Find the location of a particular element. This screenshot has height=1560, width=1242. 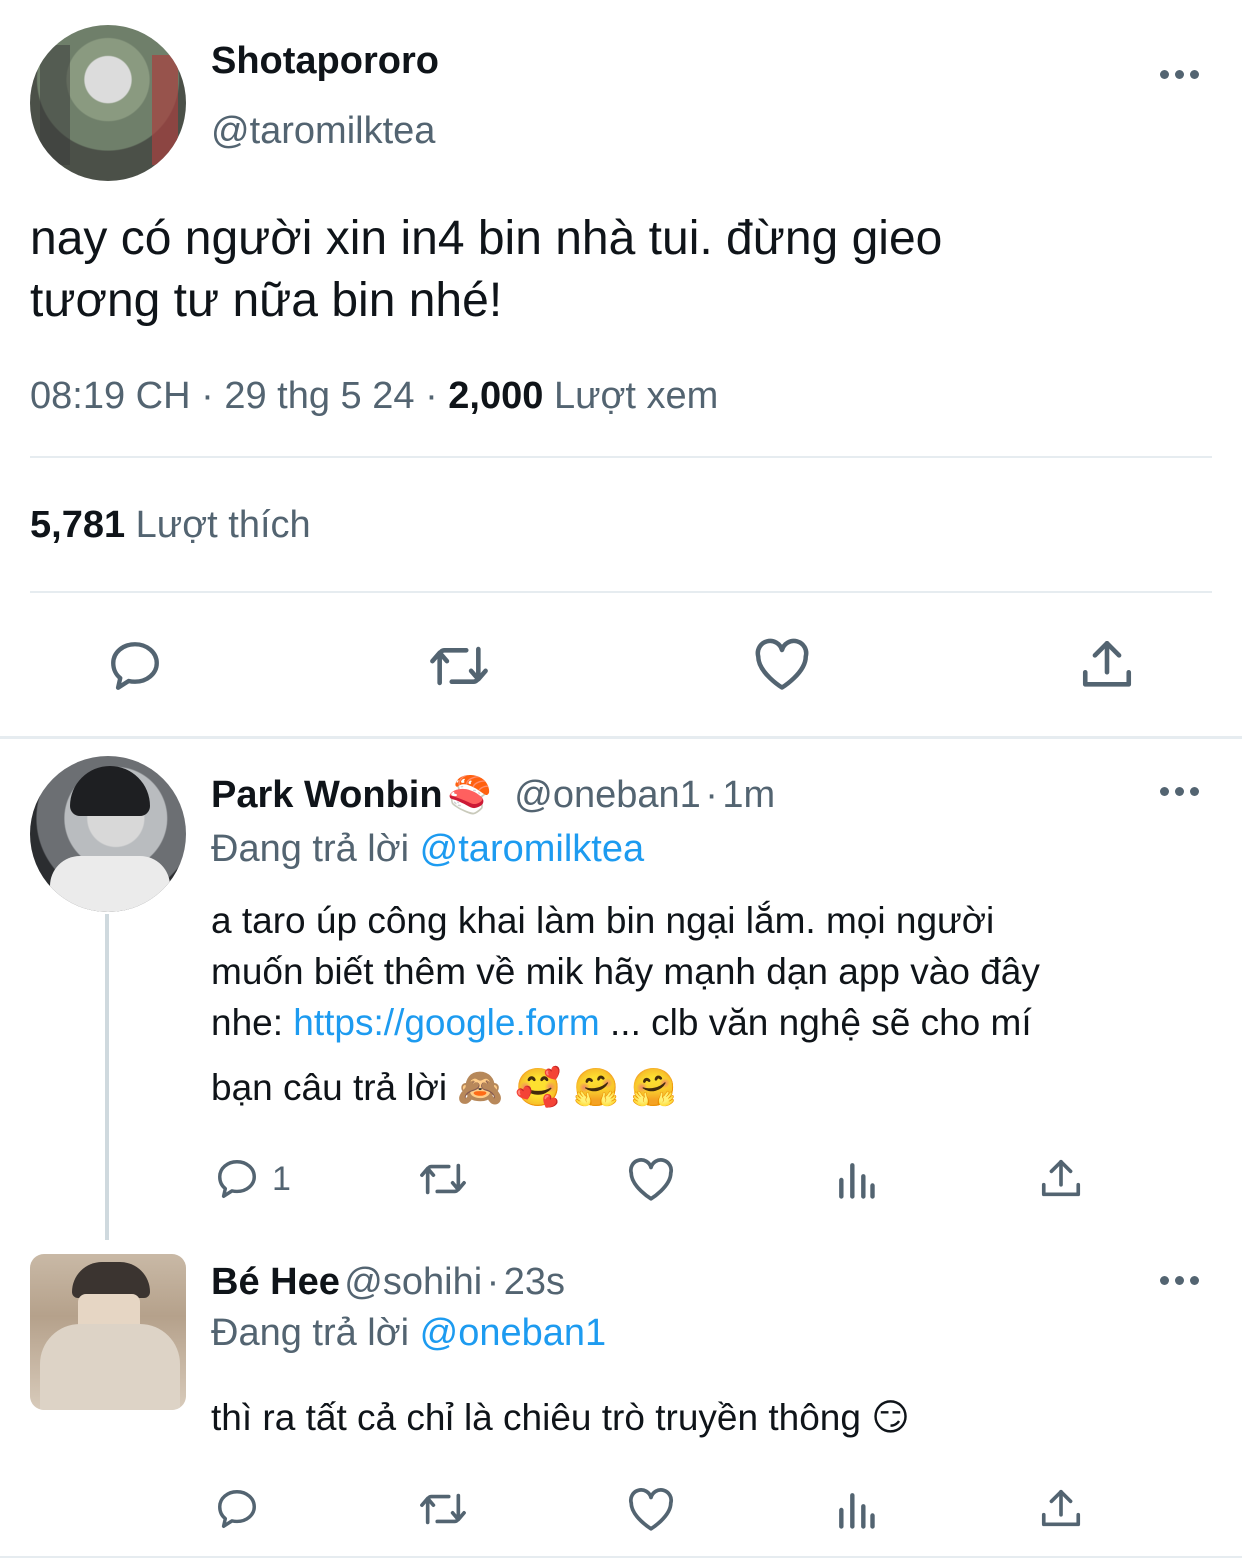

avatar-be-hee is located at coordinates (108, 1332).